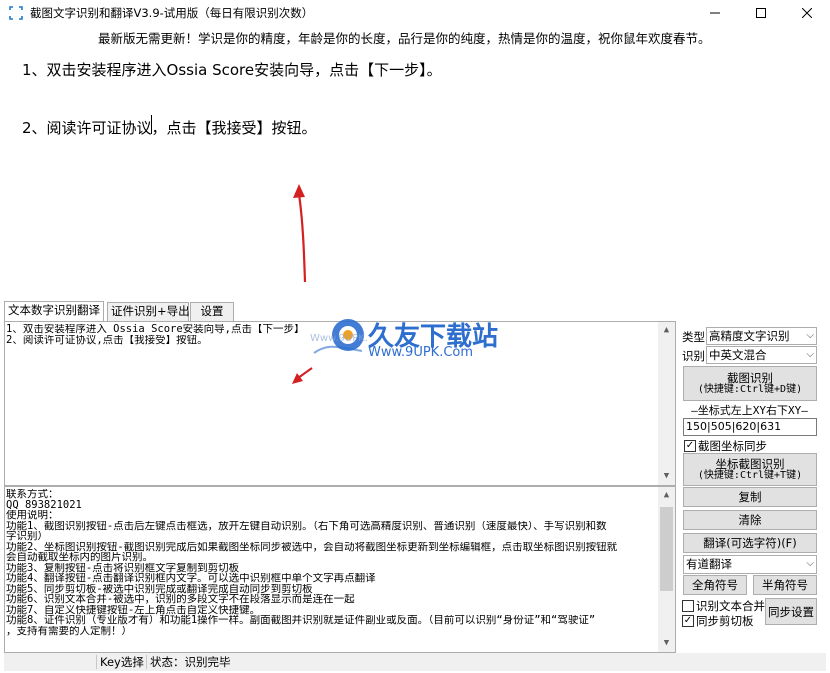 Image resolution: width=830 pixels, height=673 pixels. I want to click on close-button, so click(807, 13).